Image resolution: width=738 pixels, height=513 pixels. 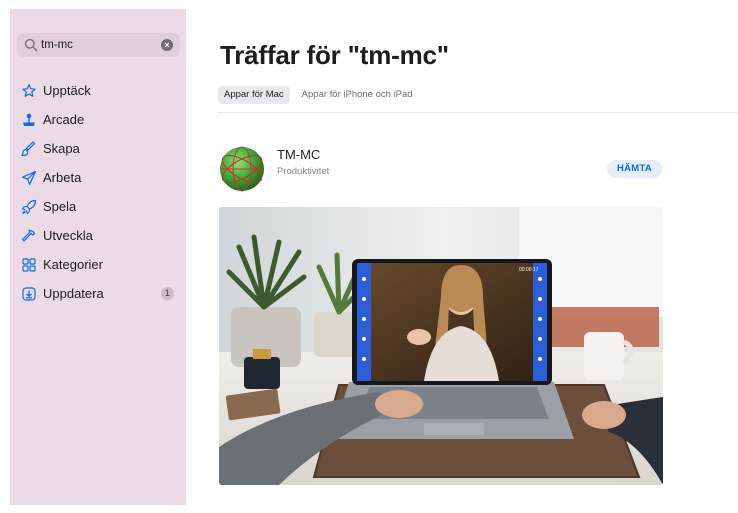 I want to click on sidebar-item-skapa: Skapa, so click(x=98, y=148).